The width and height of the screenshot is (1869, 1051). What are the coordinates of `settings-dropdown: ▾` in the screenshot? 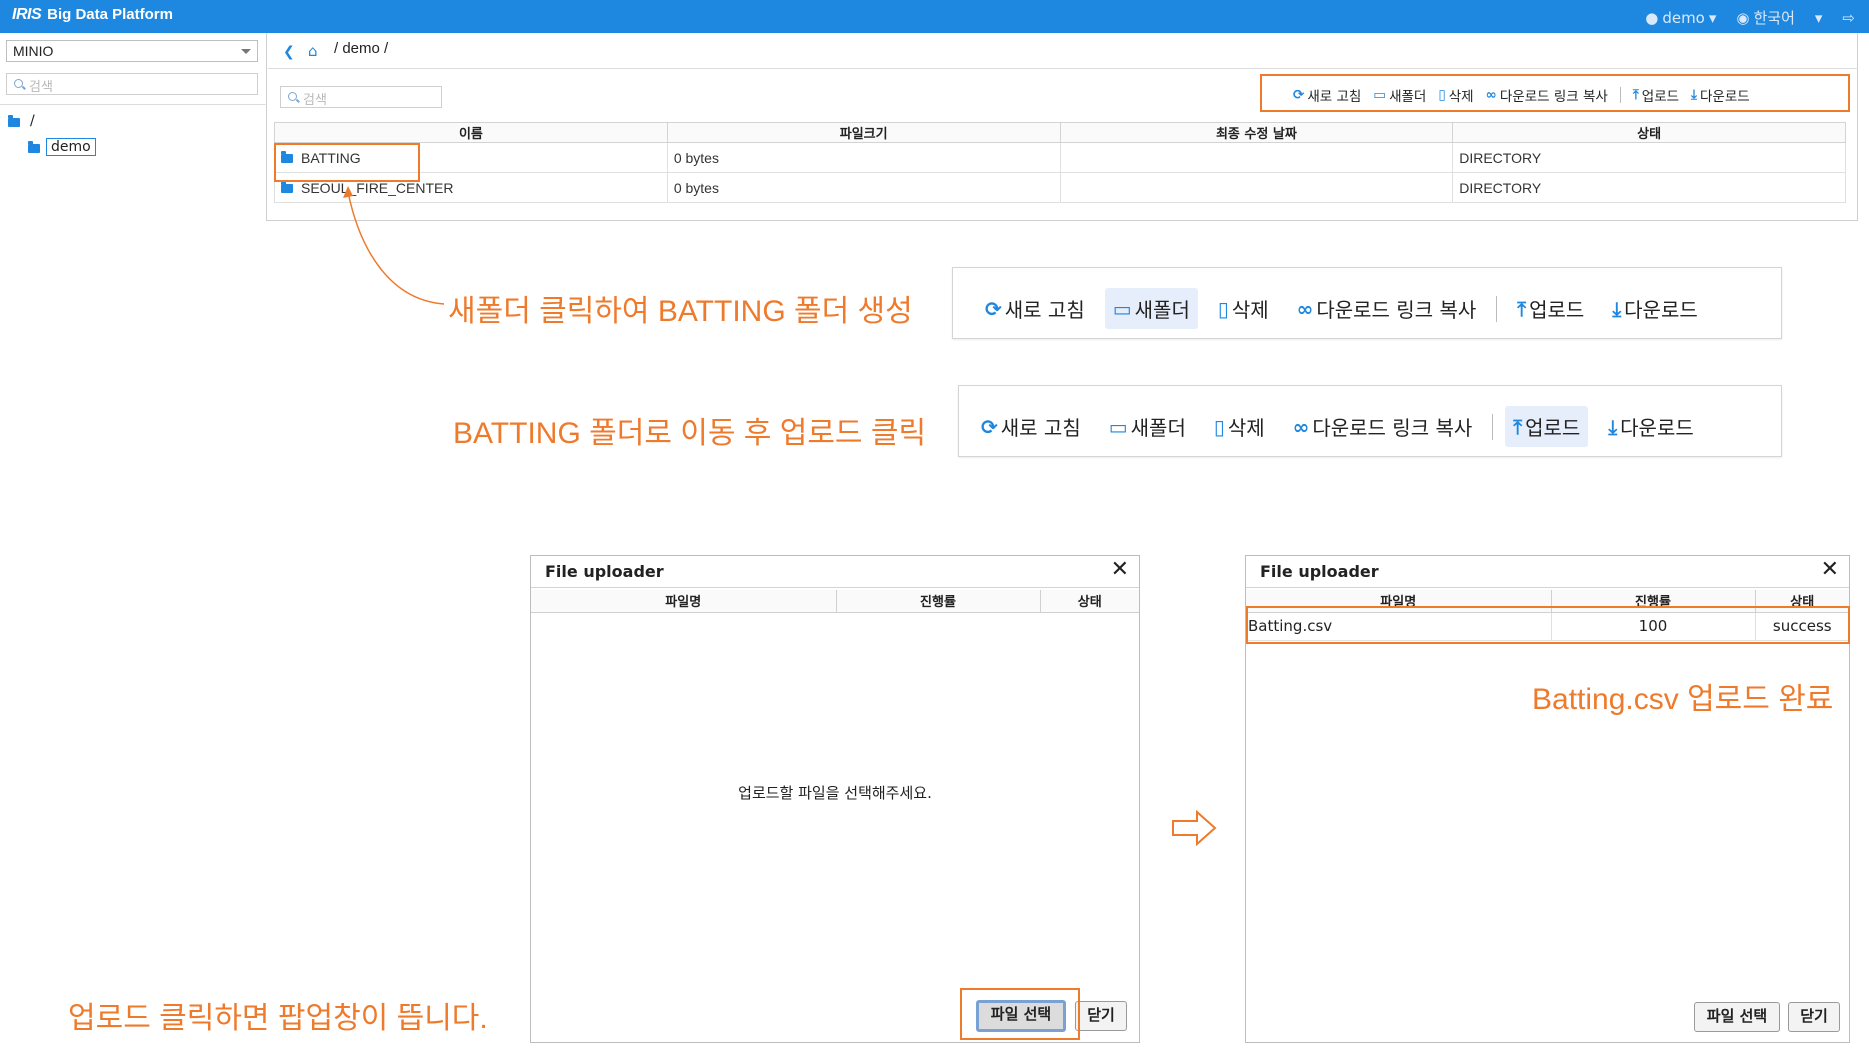 It's located at (1819, 18).